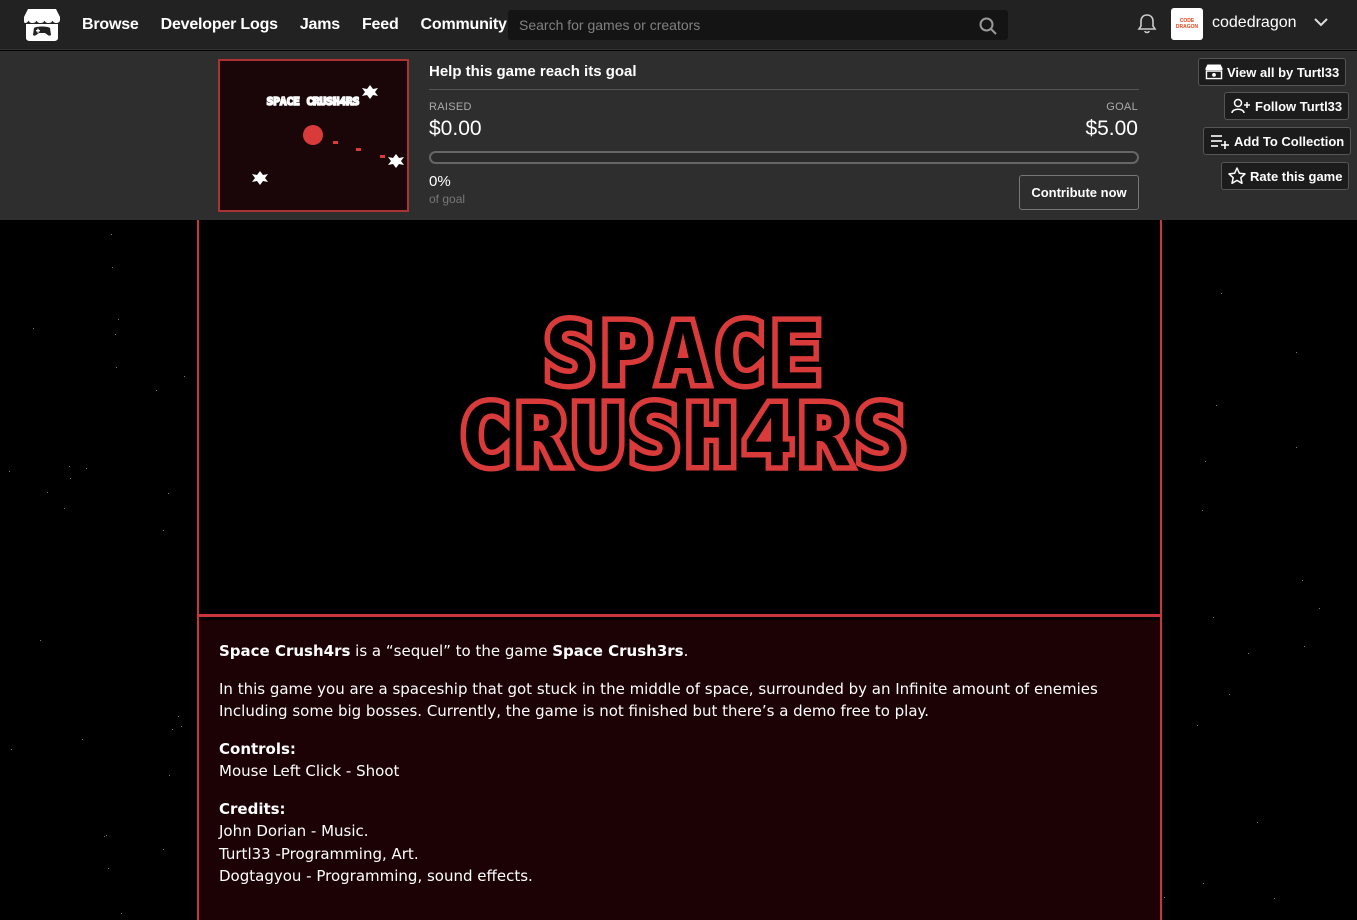 The image size is (1357, 920). Describe the element at coordinates (618, 651) in the screenshot. I see `prequel-name: Space Crush3rs` at that location.